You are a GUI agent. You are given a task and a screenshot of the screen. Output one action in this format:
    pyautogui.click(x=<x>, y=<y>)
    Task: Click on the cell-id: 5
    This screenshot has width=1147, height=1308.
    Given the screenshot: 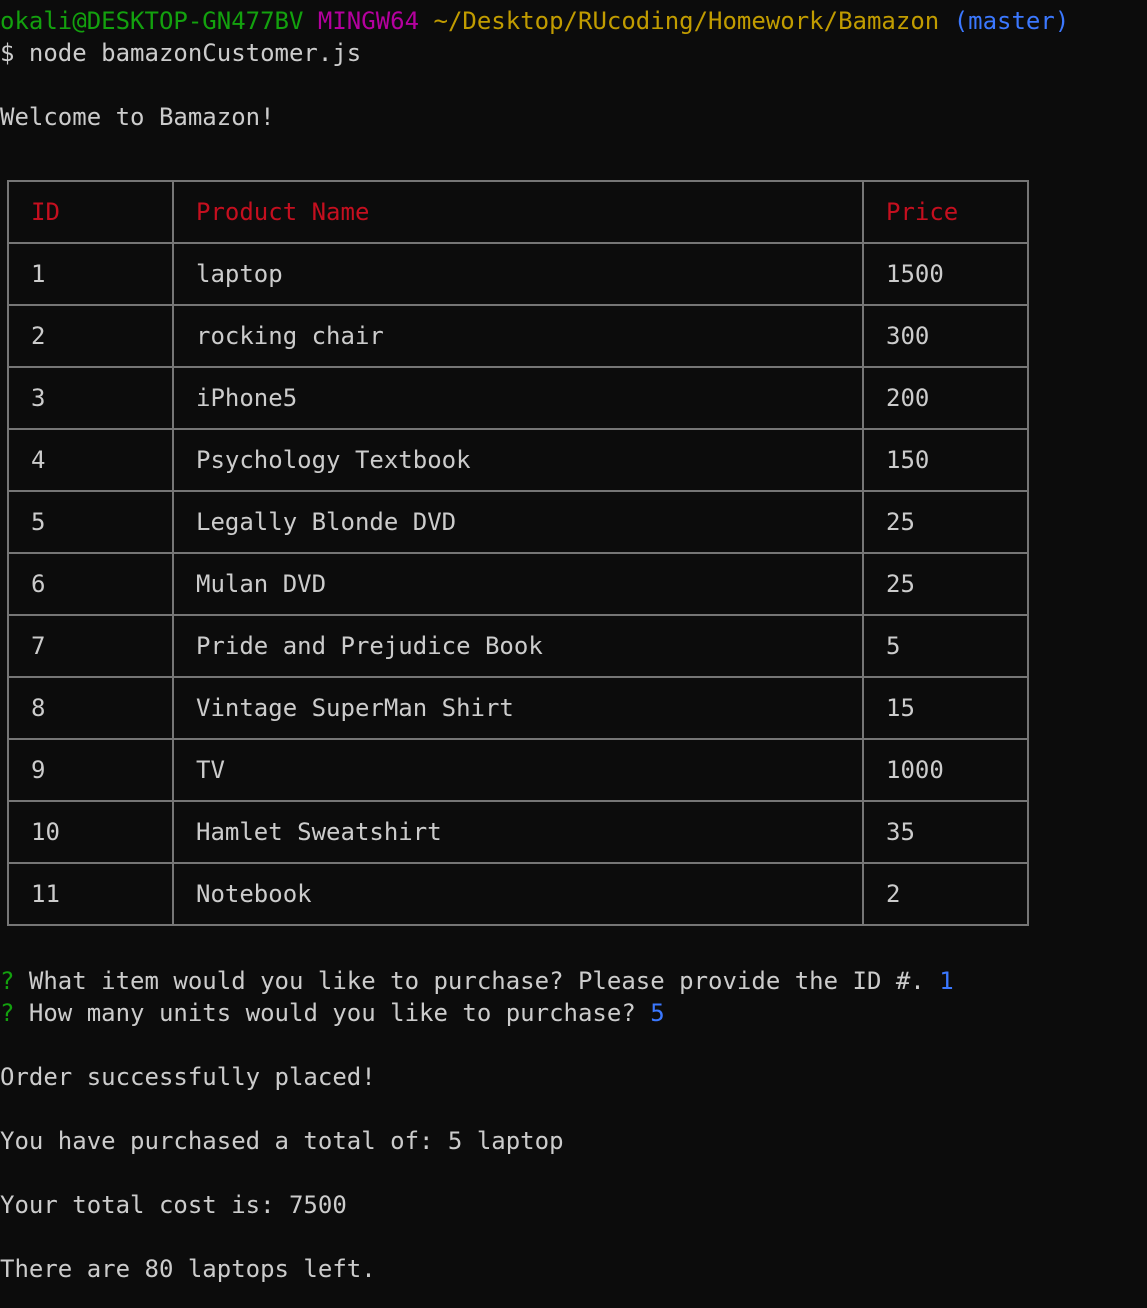 What is the action you would take?
    pyautogui.click(x=90, y=522)
    